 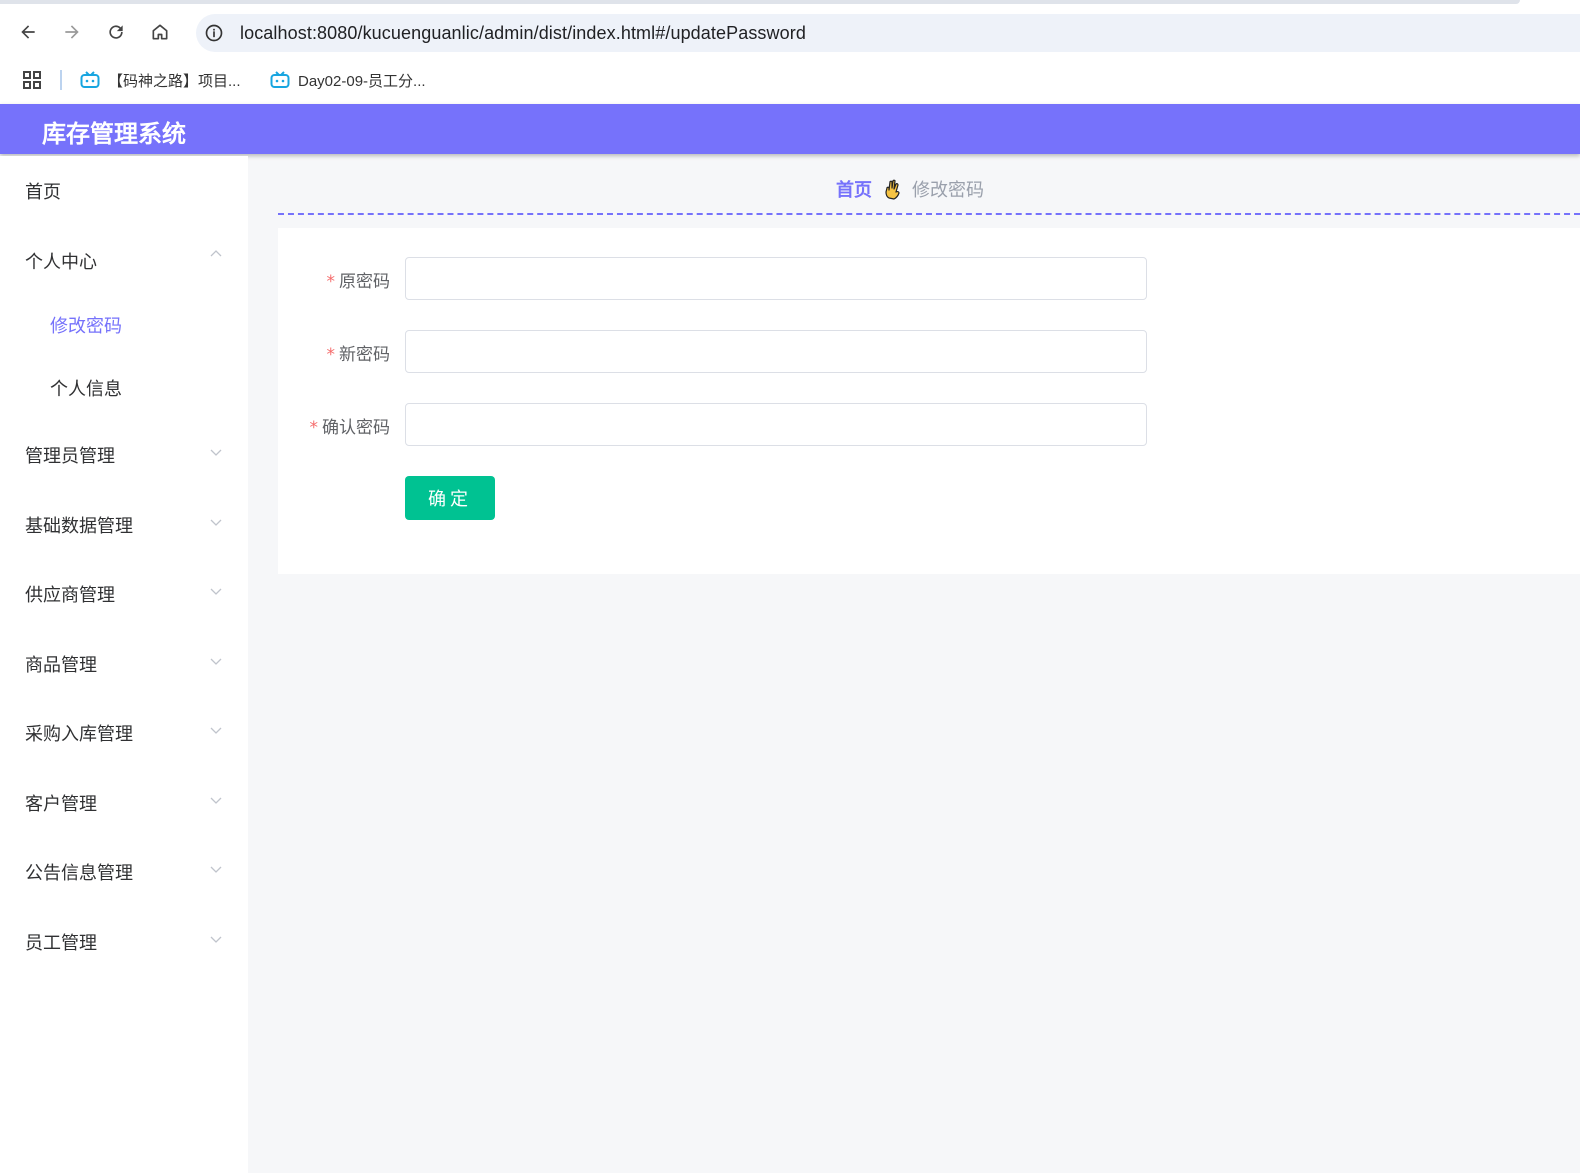 I want to click on confirm-password-label: * 确认密码, so click(x=350, y=428).